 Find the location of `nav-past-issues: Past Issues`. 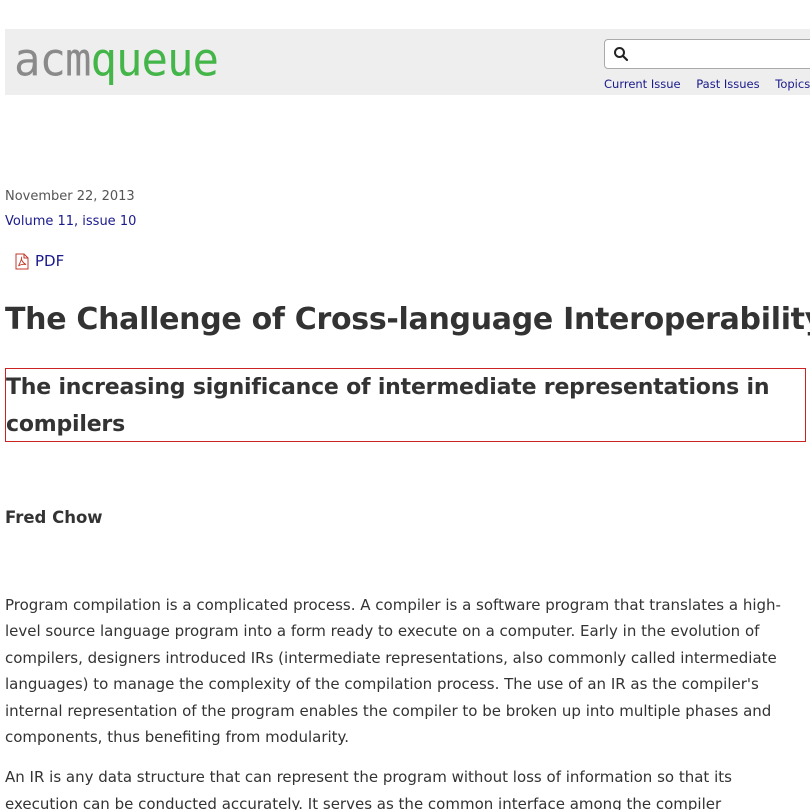

nav-past-issues: Past Issues is located at coordinates (727, 84).